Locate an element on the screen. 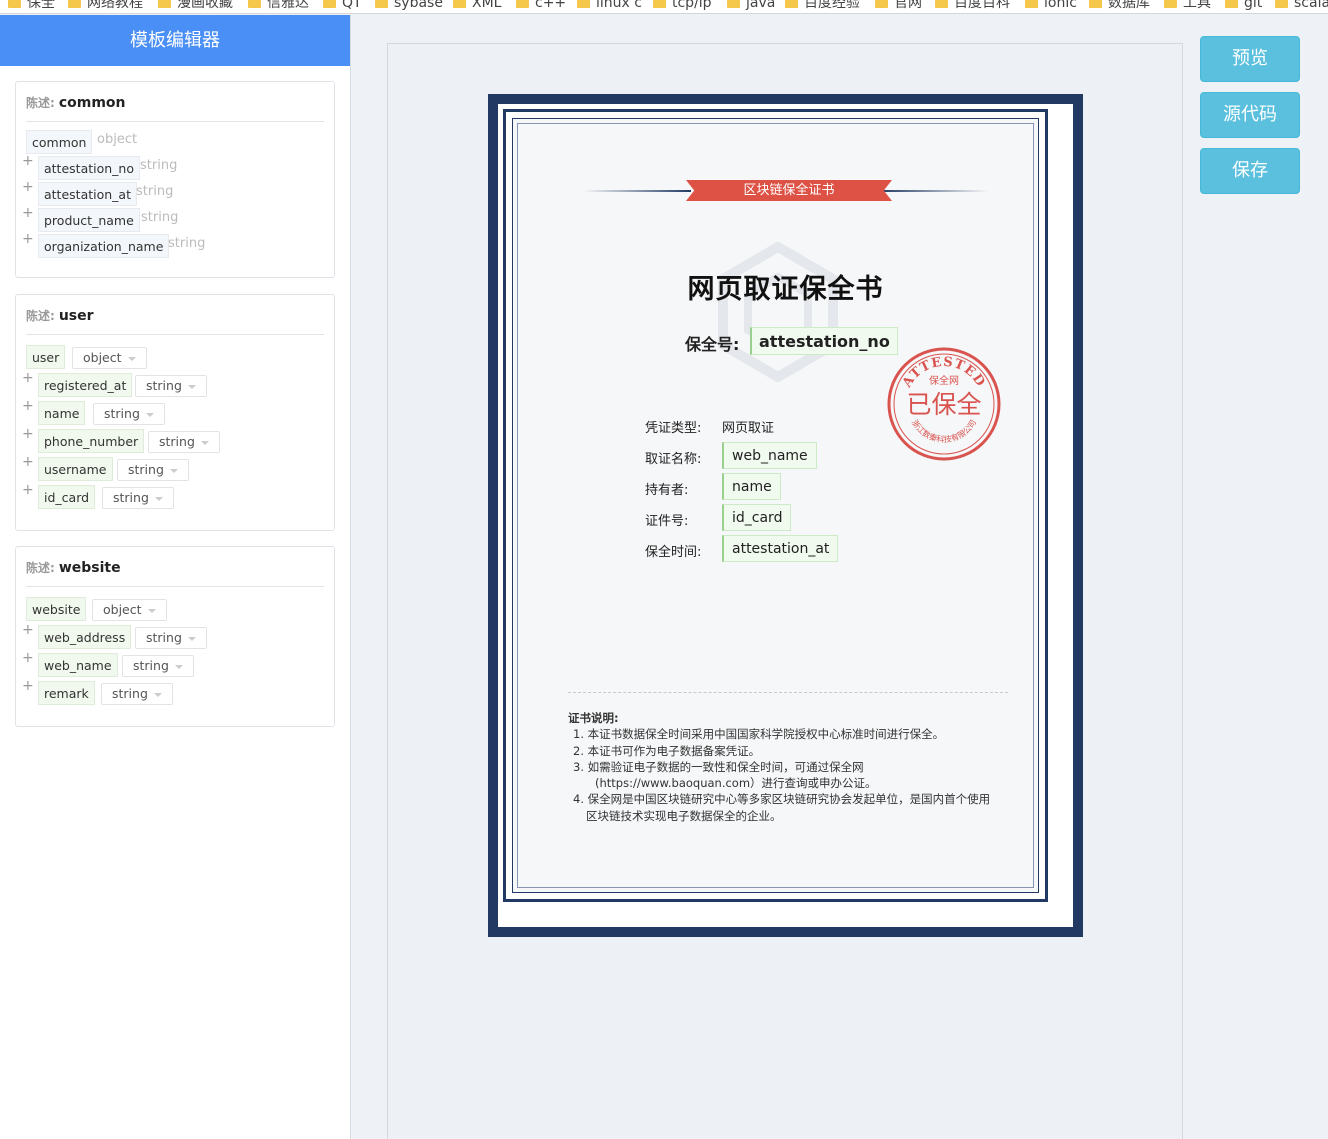 This screenshot has width=1328, height=1139. bookmark-item: c++ is located at coordinates (541, 6).